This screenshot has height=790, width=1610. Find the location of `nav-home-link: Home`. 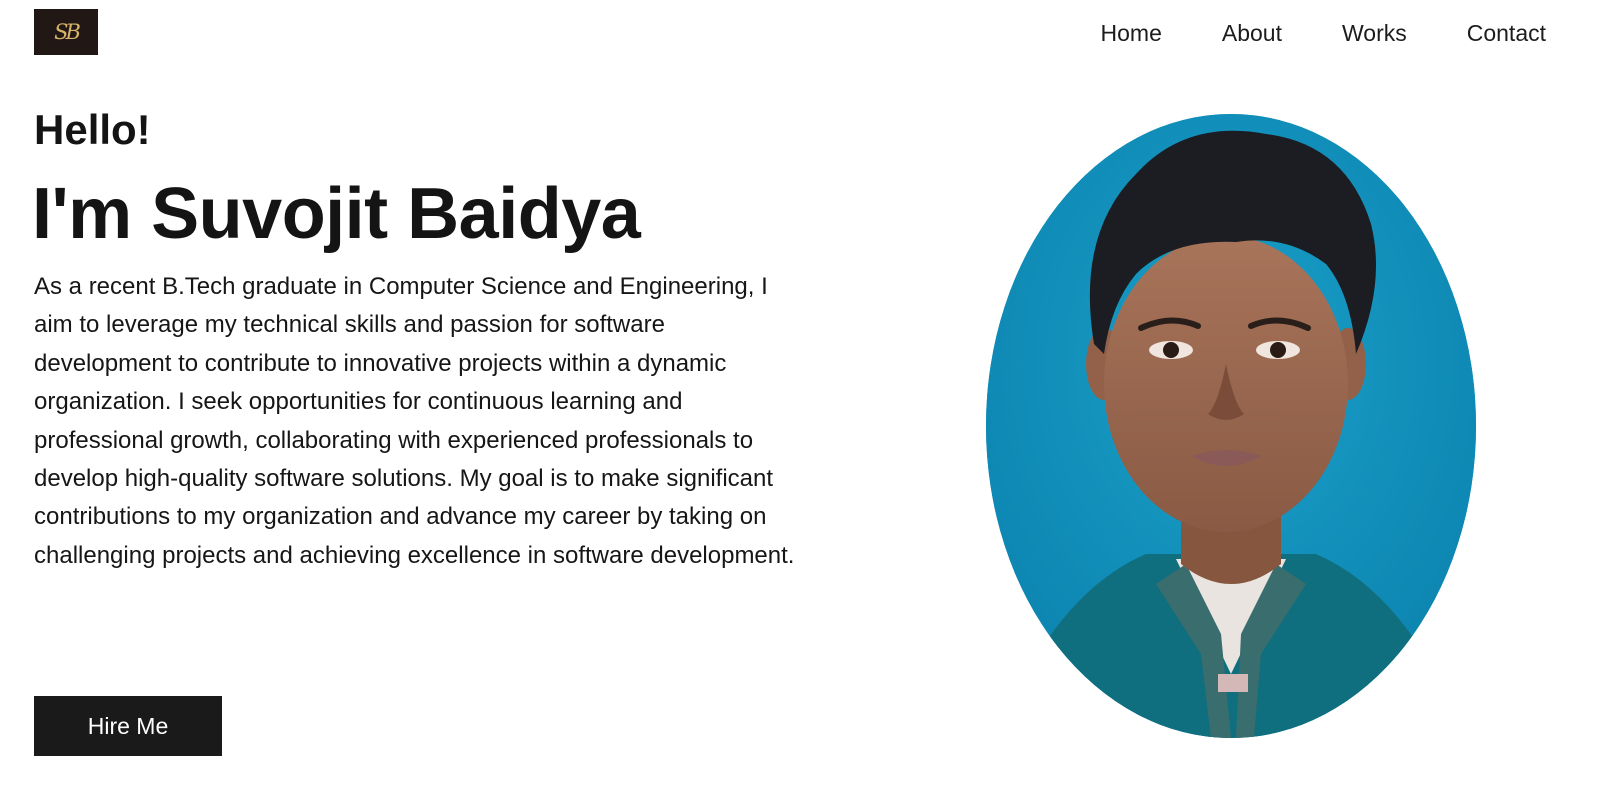

nav-home-link: Home is located at coordinates (1131, 33).